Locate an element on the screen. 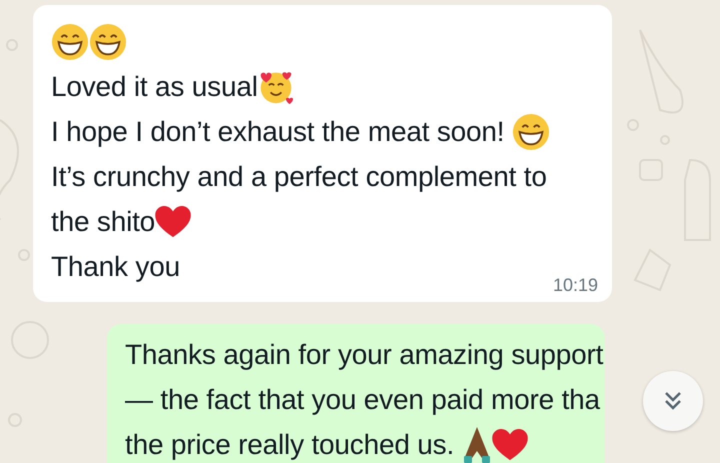 This screenshot has height=463, width=720. scroll-down-button is located at coordinates (673, 401).